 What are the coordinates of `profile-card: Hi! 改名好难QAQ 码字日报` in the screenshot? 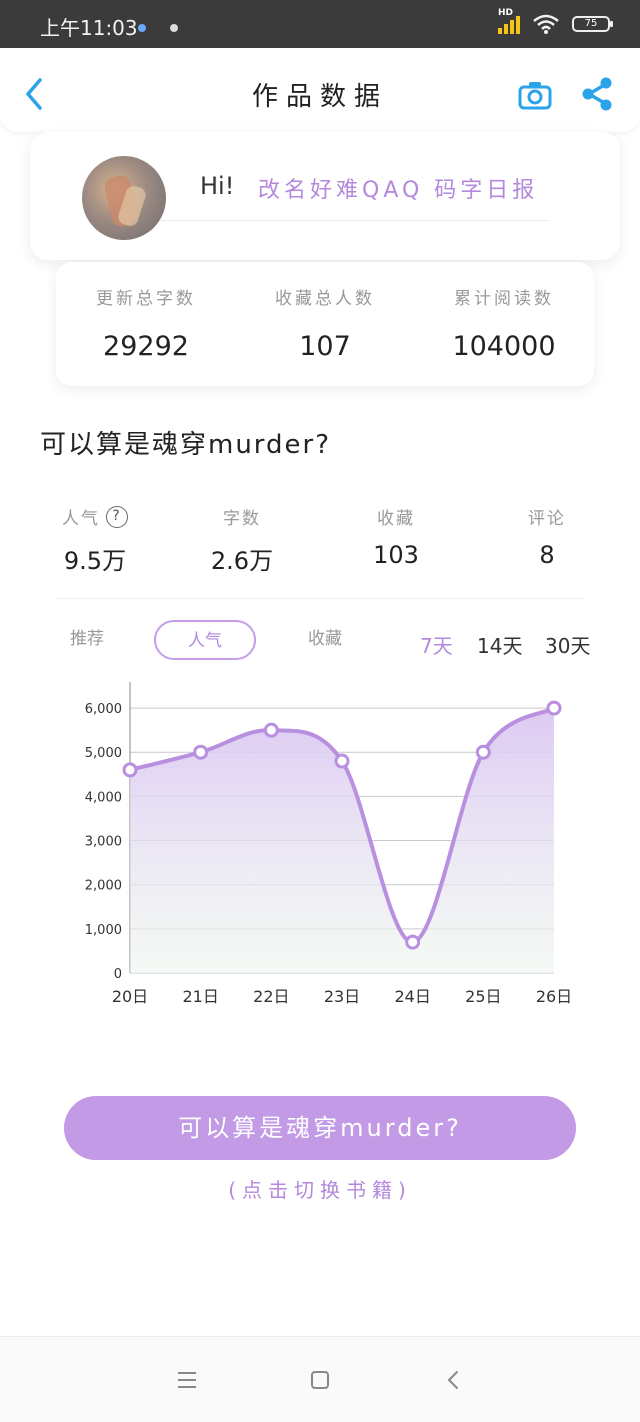 It's located at (325, 196).